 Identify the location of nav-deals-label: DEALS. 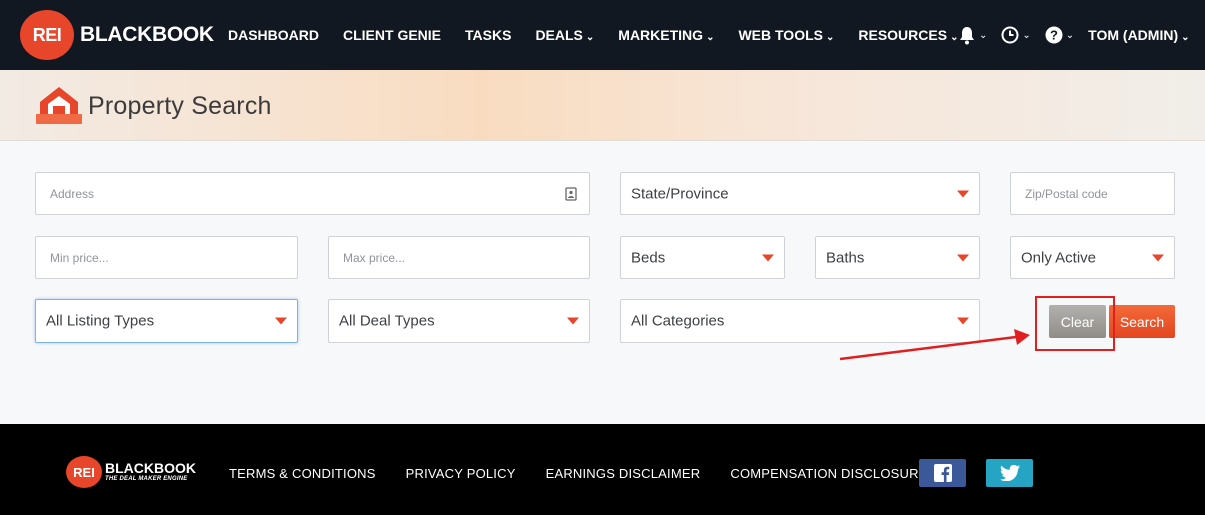
(559, 35).